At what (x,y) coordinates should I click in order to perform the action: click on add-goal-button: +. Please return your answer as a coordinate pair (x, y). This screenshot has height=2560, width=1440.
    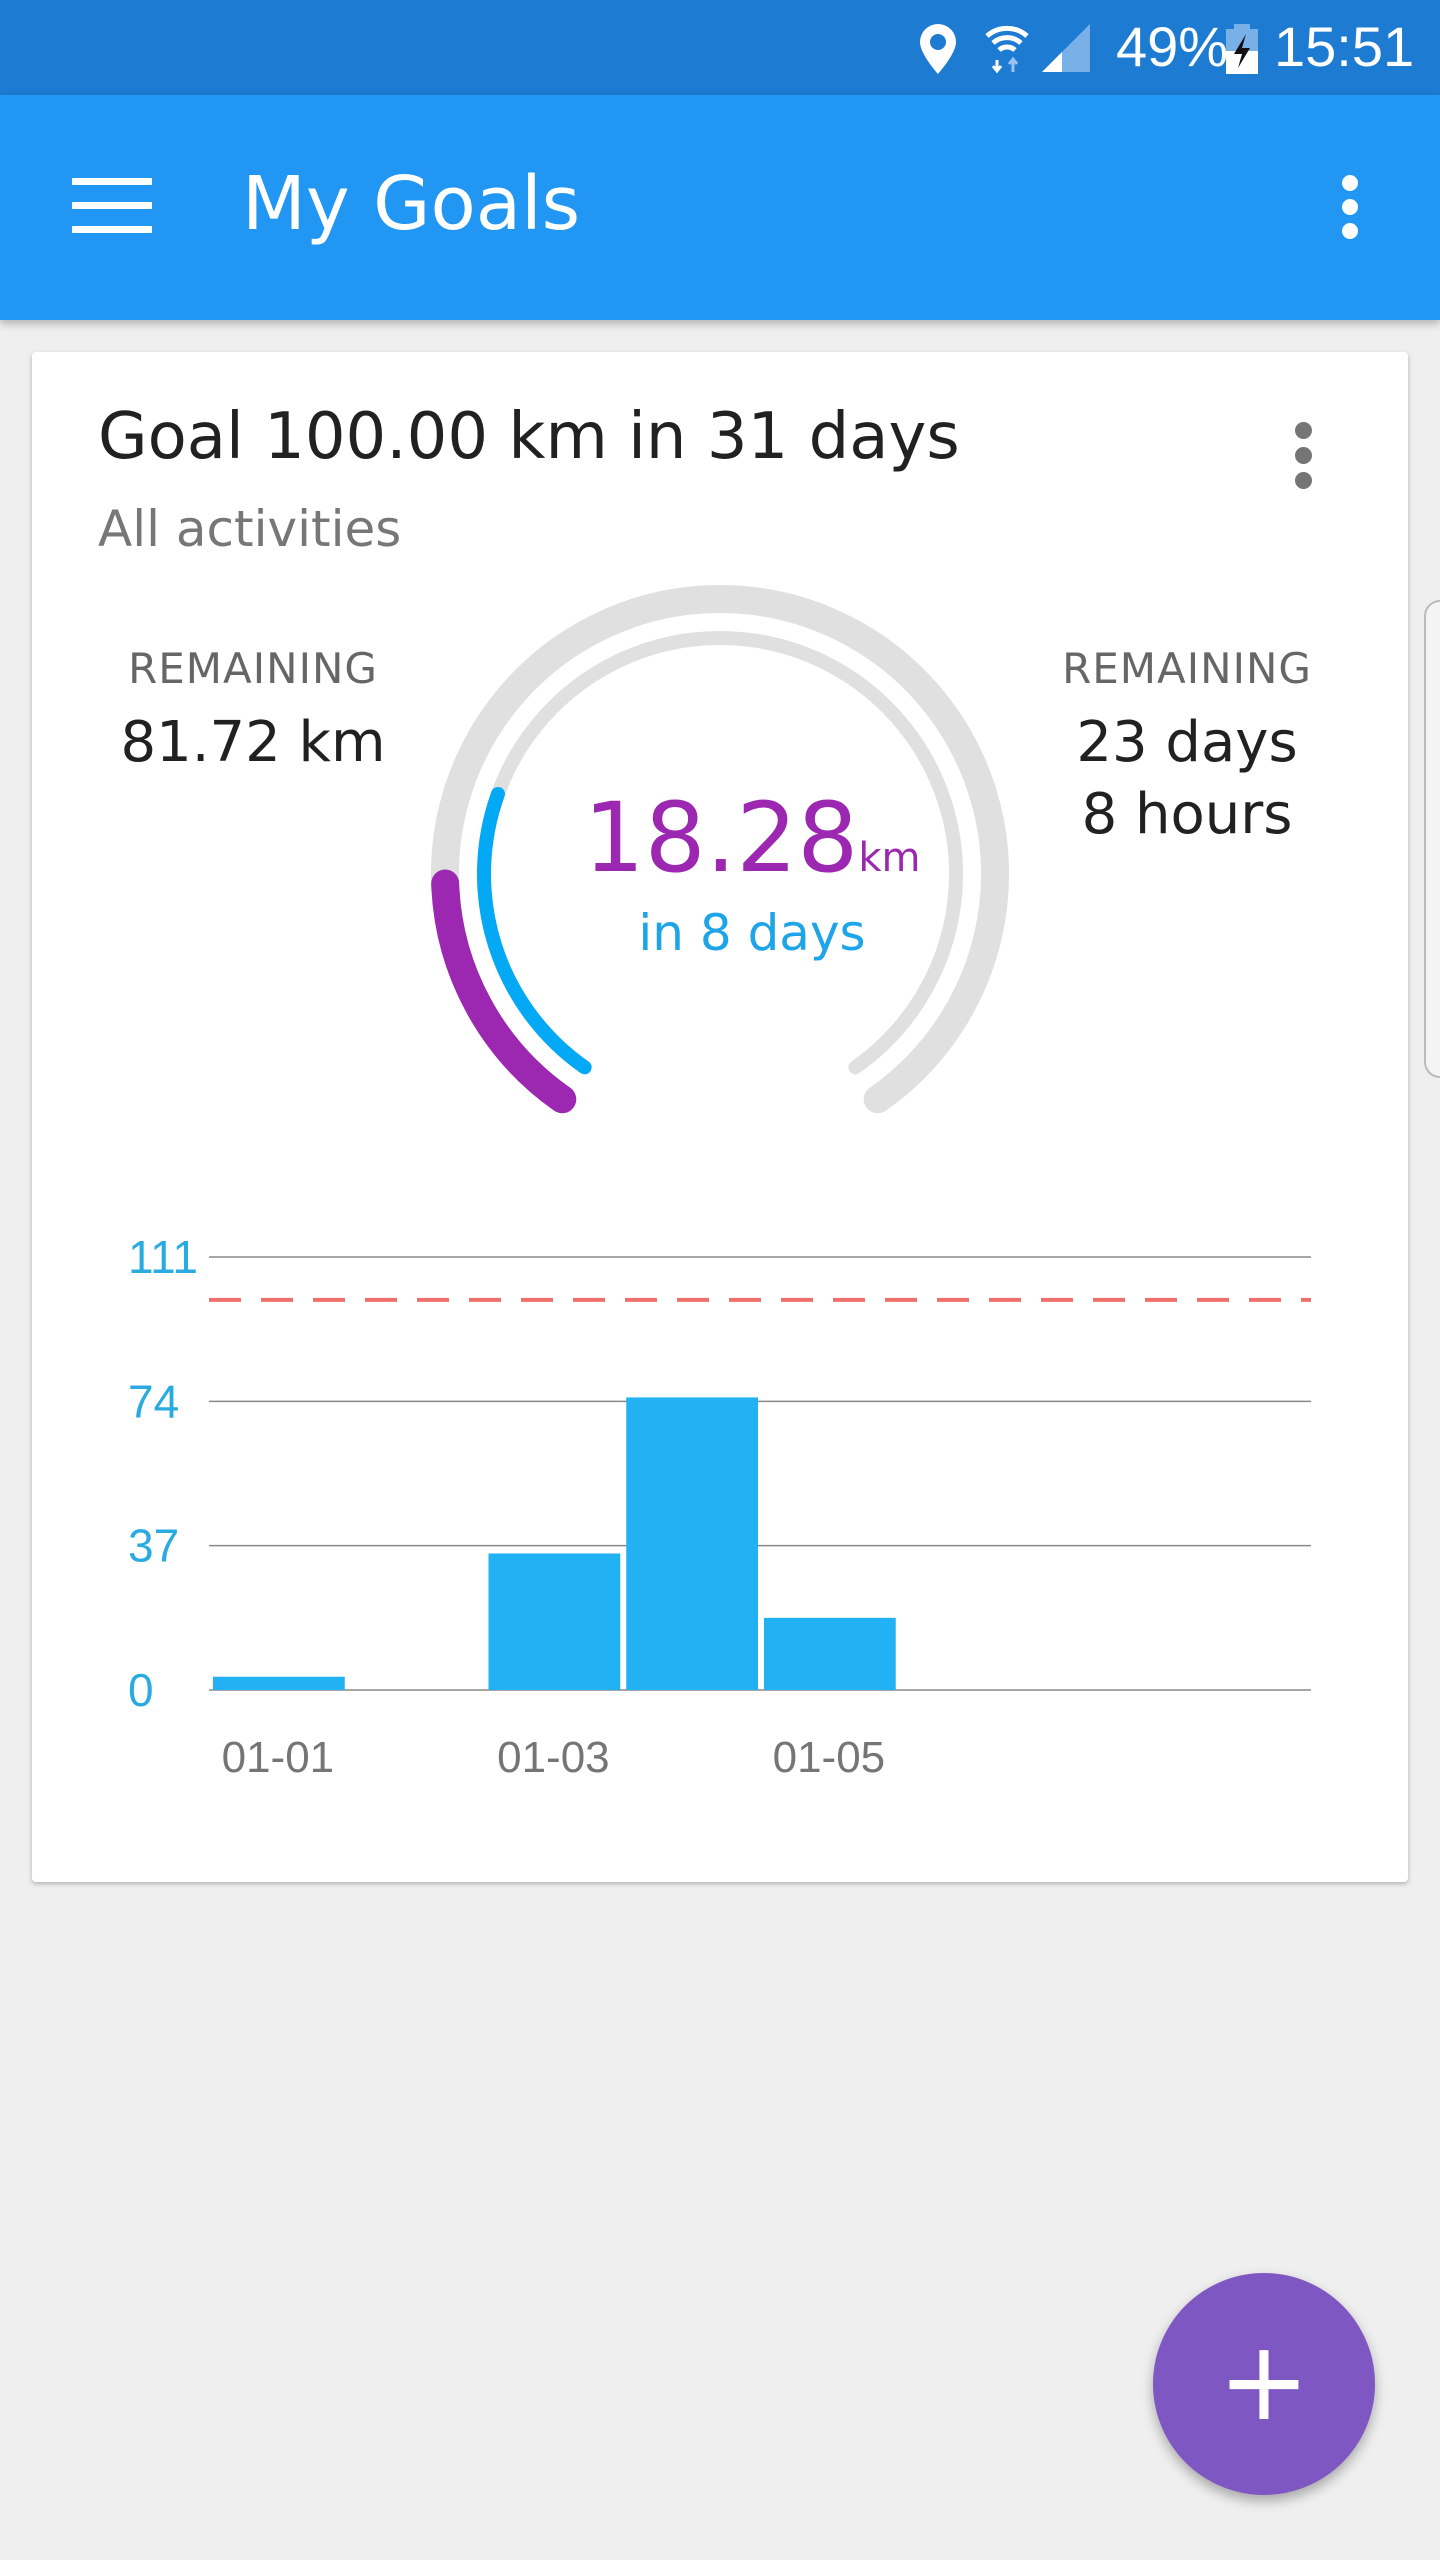
    Looking at the image, I should click on (1264, 2384).